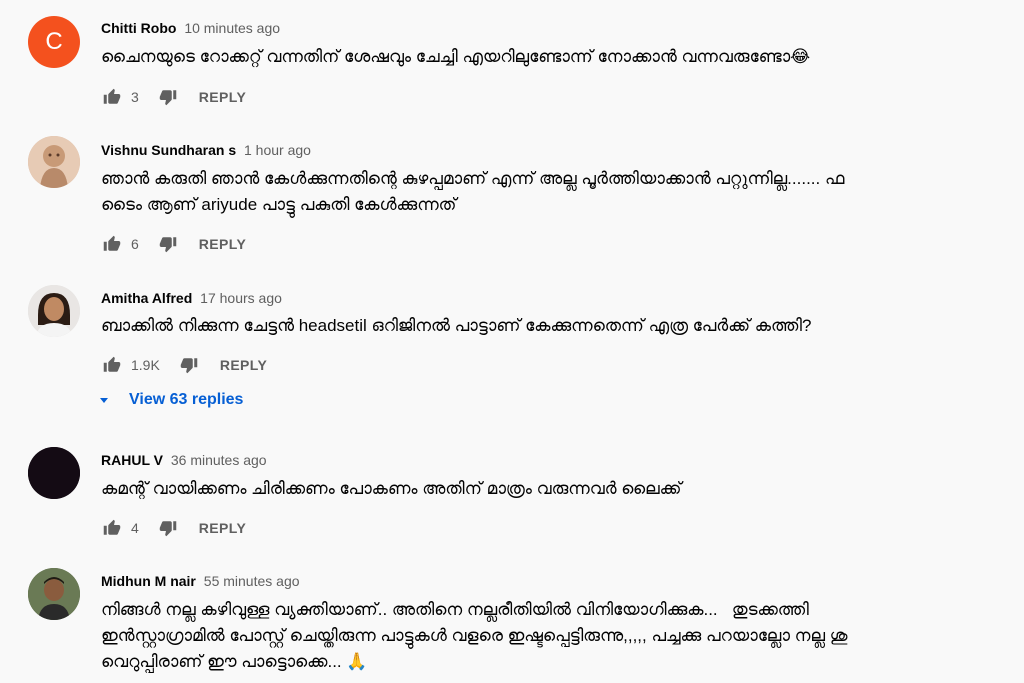  I want to click on author-name: Chitti Robo, so click(138, 28).